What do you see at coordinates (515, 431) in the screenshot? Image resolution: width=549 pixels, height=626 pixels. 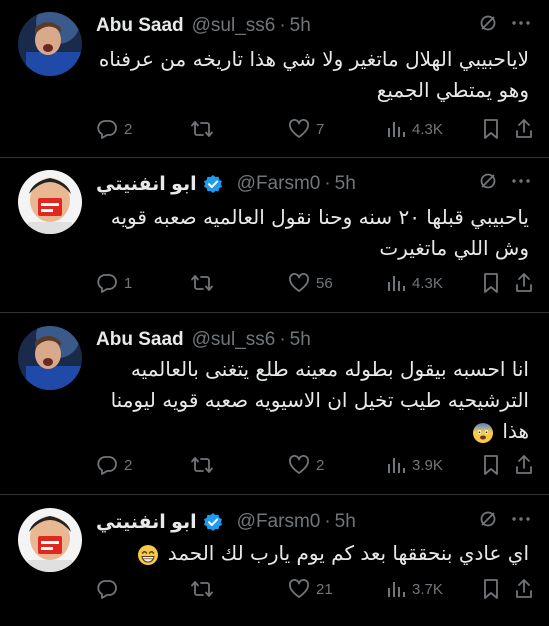 I see `tweet-text-line: هذا` at bounding box center [515, 431].